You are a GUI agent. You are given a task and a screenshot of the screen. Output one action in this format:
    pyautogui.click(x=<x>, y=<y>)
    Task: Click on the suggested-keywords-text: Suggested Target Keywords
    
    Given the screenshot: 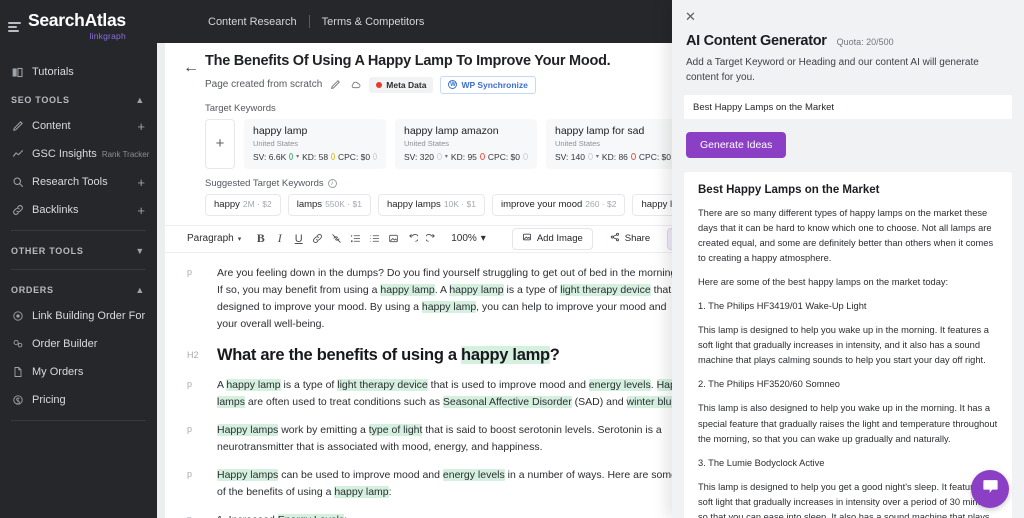 What is the action you would take?
    pyautogui.click(x=264, y=183)
    